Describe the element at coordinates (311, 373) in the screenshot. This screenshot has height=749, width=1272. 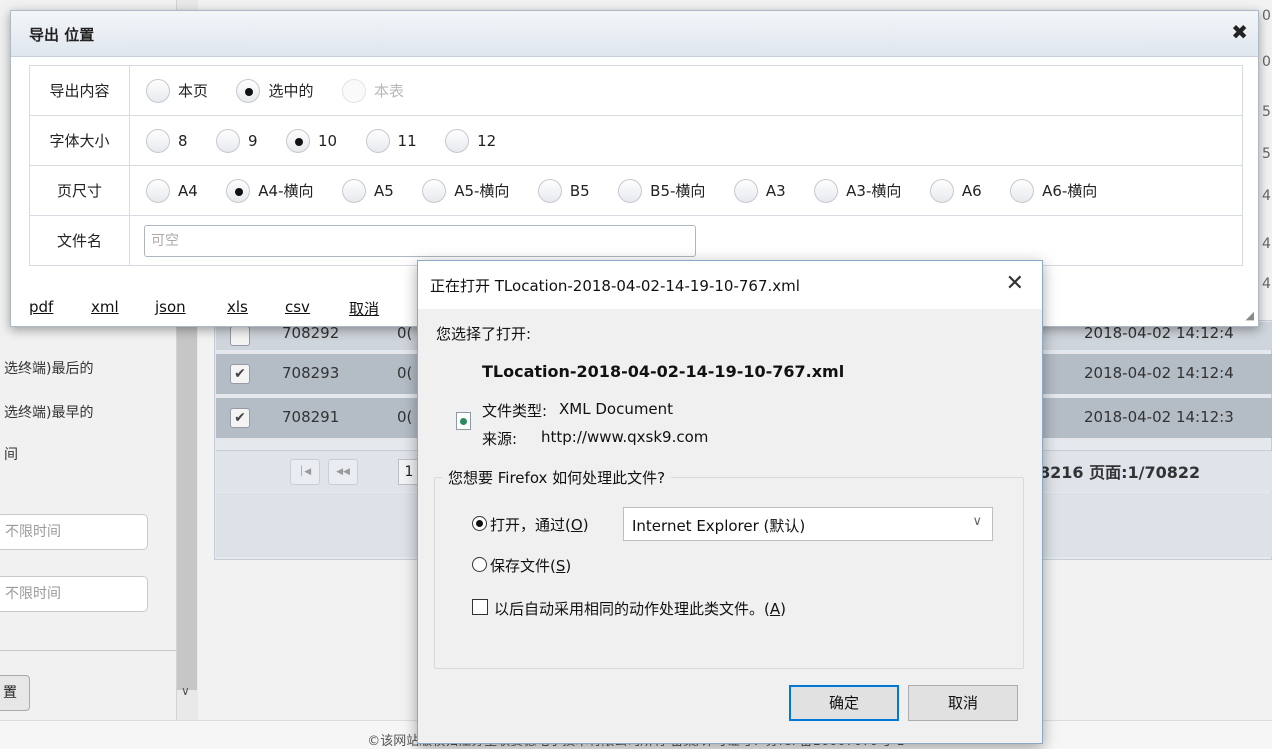
I see `row-id: 708293` at that location.